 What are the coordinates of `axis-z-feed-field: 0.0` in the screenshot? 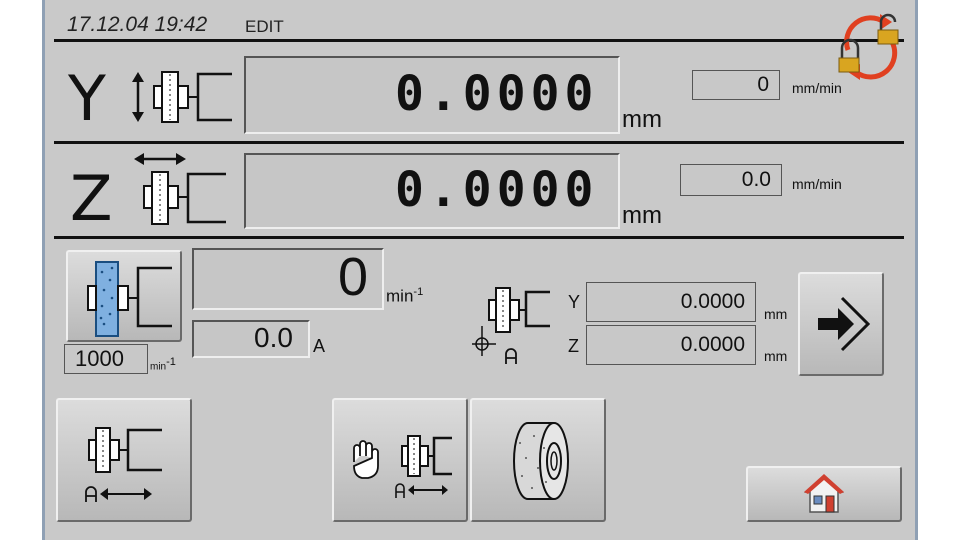 It's located at (731, 180).